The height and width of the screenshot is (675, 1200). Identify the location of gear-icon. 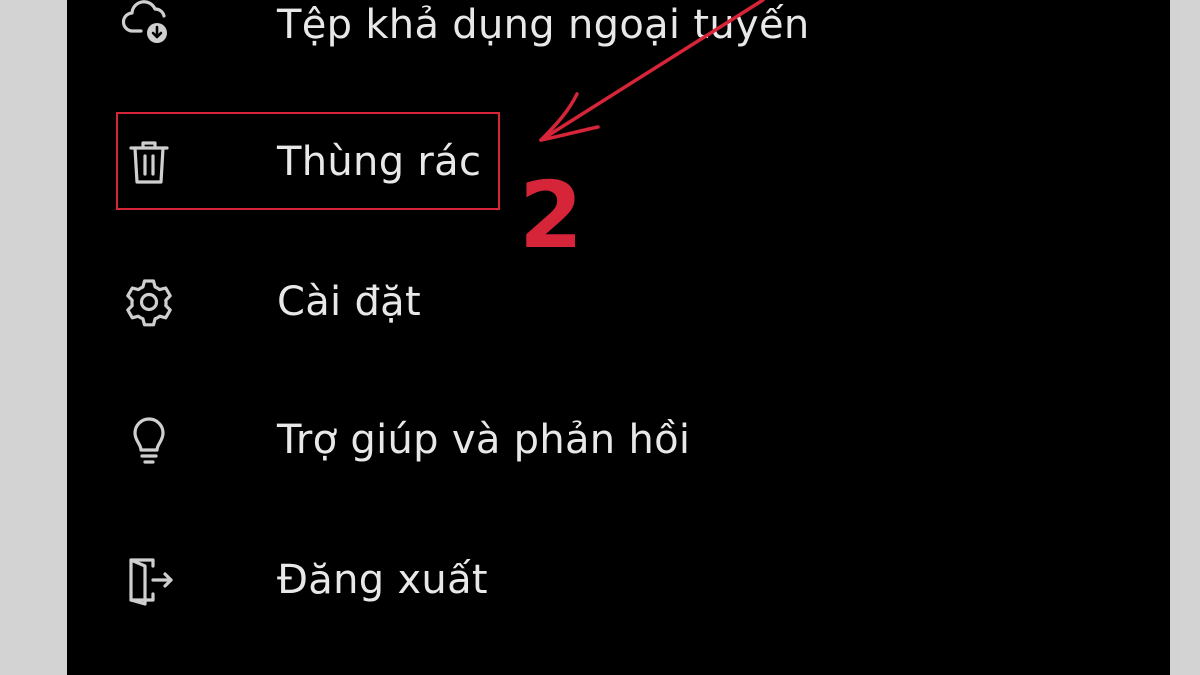
(149, 302).